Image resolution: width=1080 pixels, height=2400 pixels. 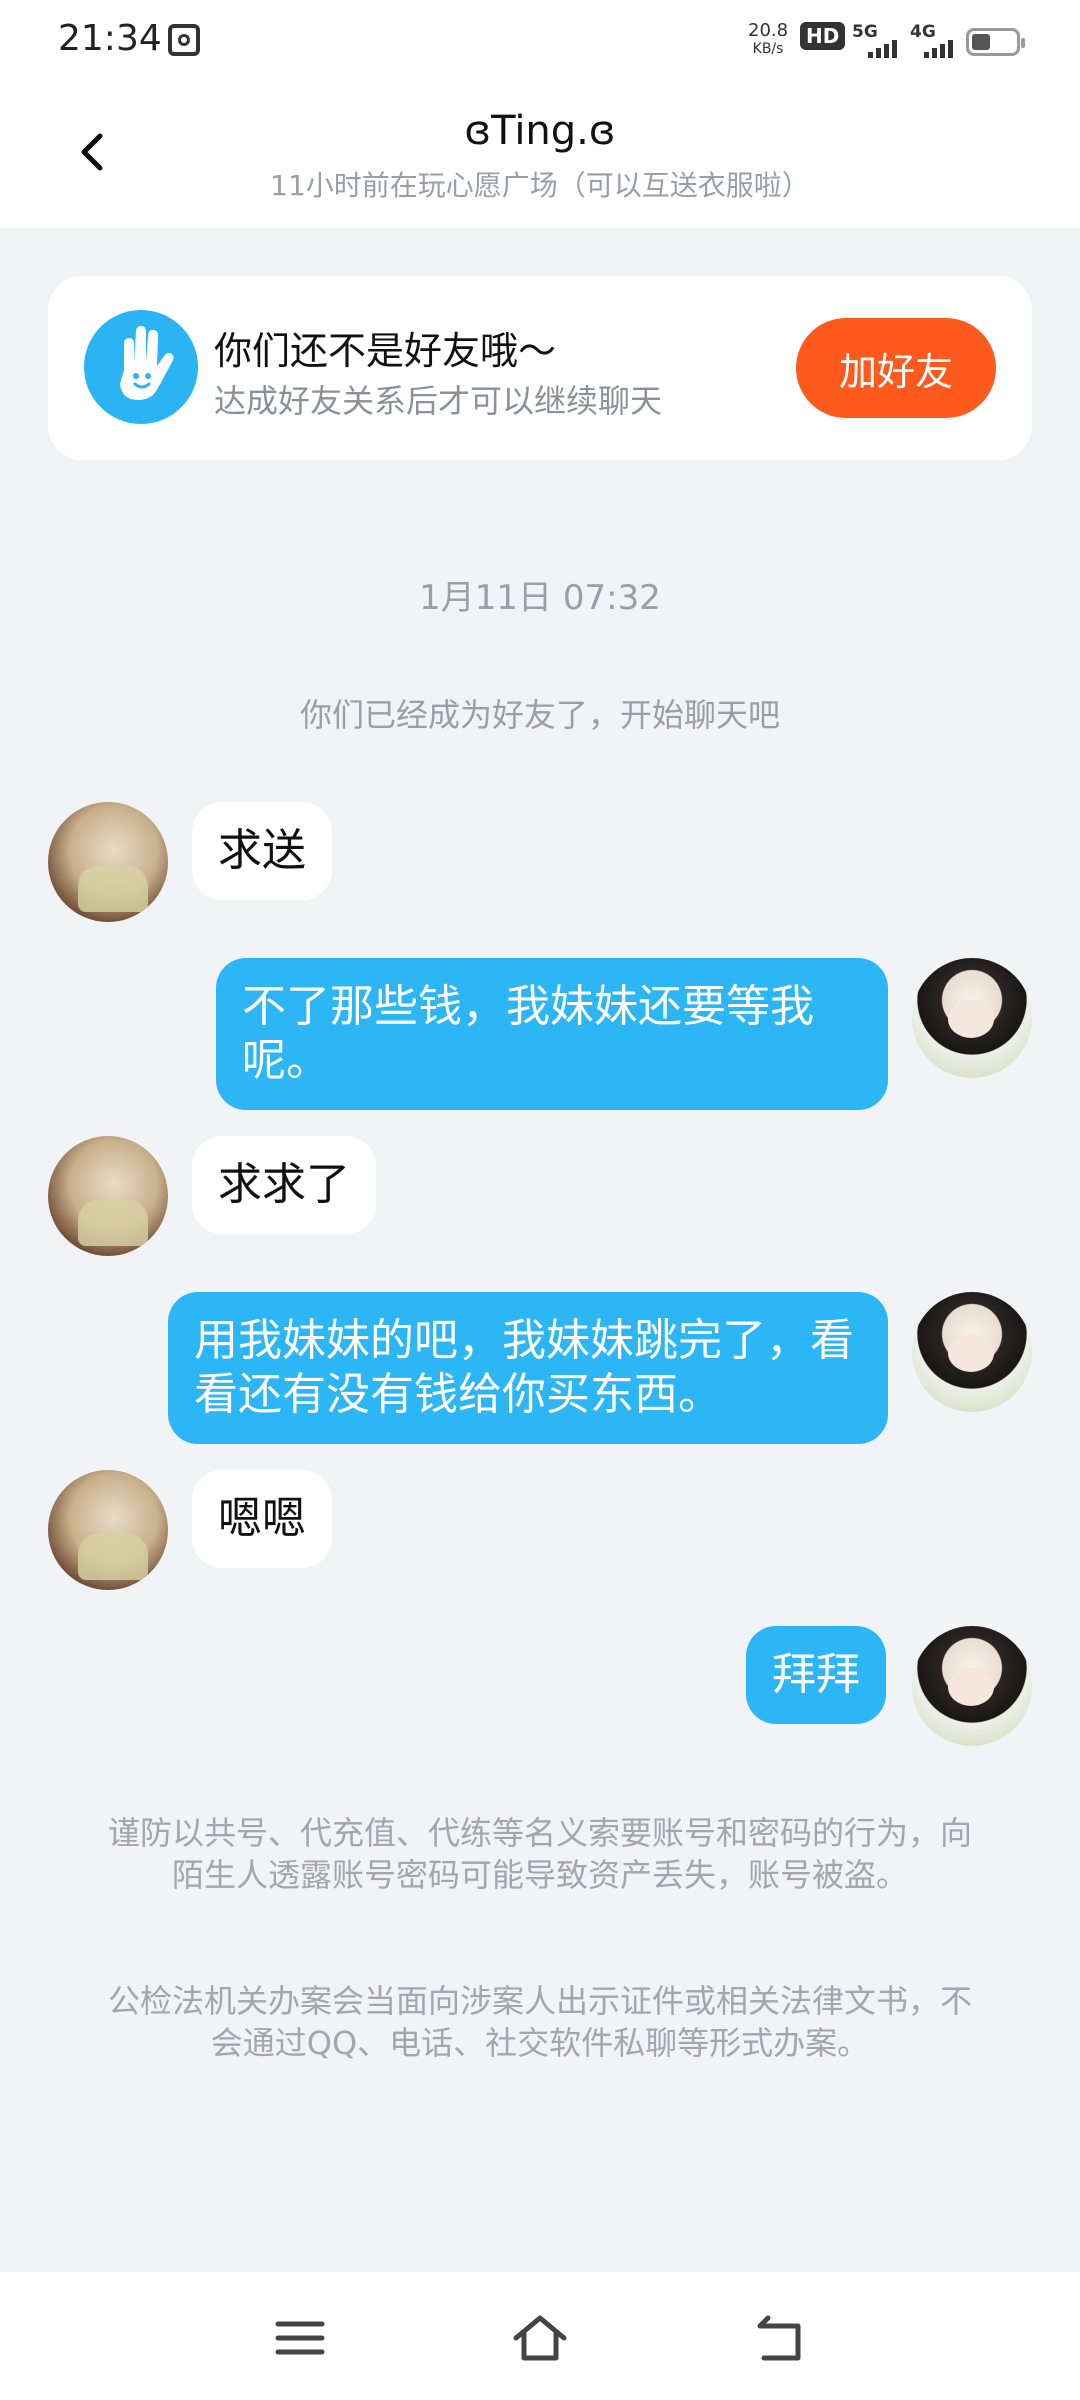 What do you see at coordinates (995, 42) in the screenshot?
I see `battery-icon` at bounding box center [995, 42].